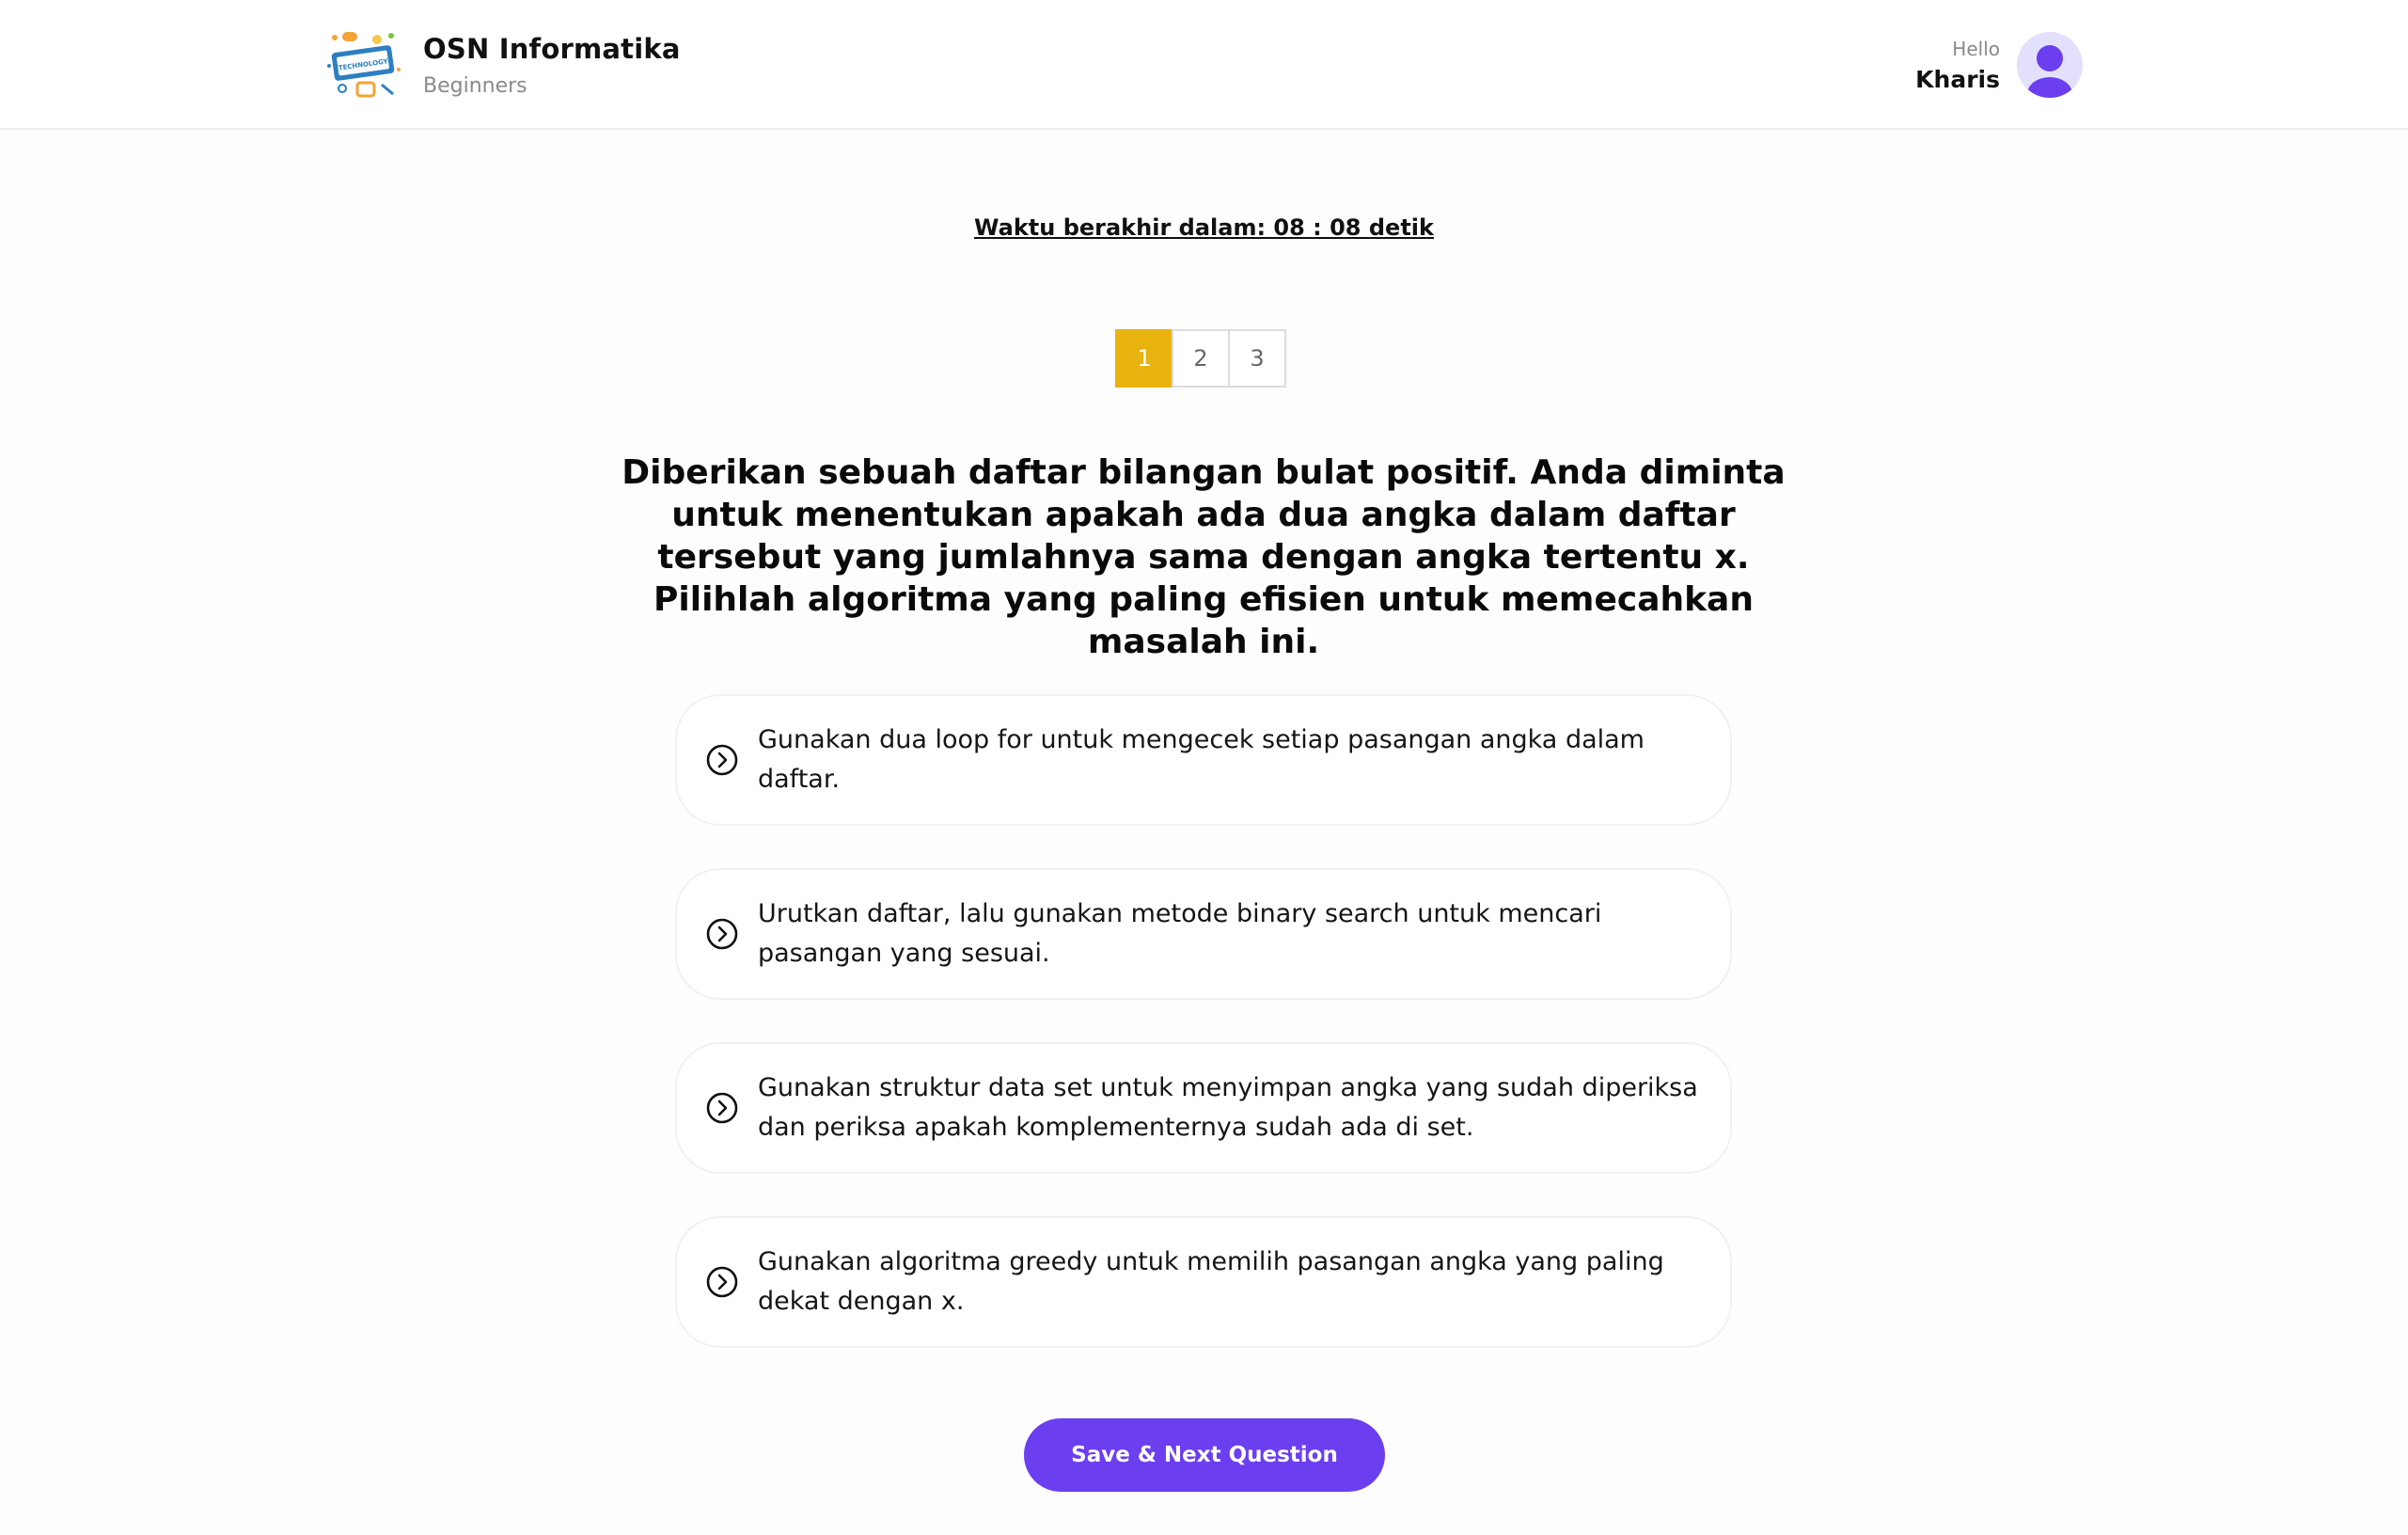 Image resolution: width=2408 pixels, height=1535 pixels. I want to click on app-title: OSN Informatika, so click(552, 48).